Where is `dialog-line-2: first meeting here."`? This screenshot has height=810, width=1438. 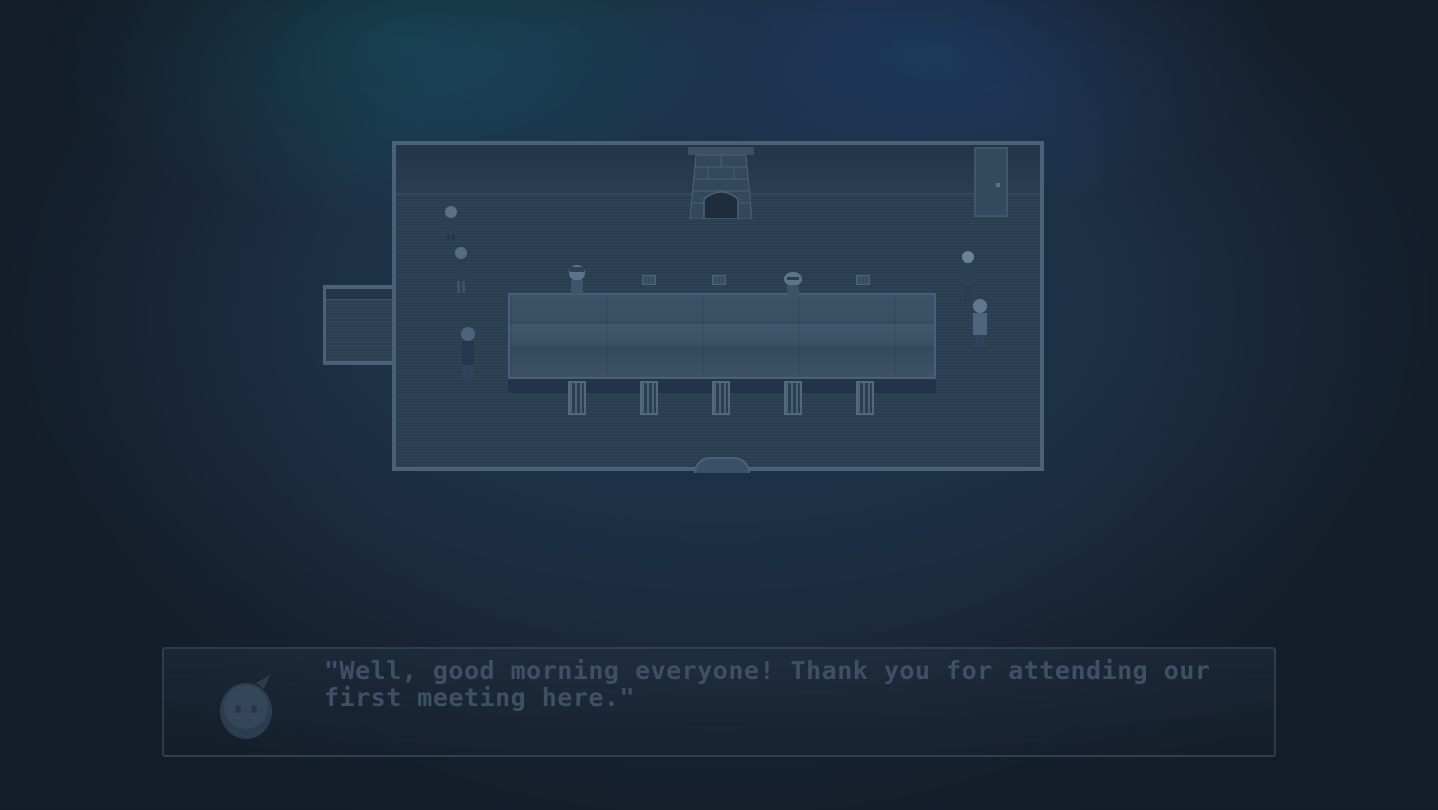 dialog-line-2: first meeting here." is located at coordinates (480, 697).